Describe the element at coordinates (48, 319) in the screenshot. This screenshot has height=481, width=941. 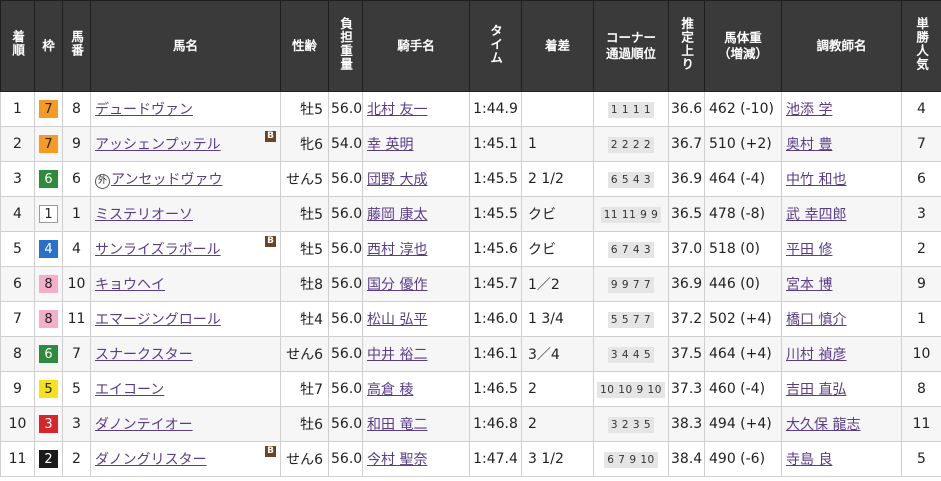
I see `frame-badge: 8` at that location.